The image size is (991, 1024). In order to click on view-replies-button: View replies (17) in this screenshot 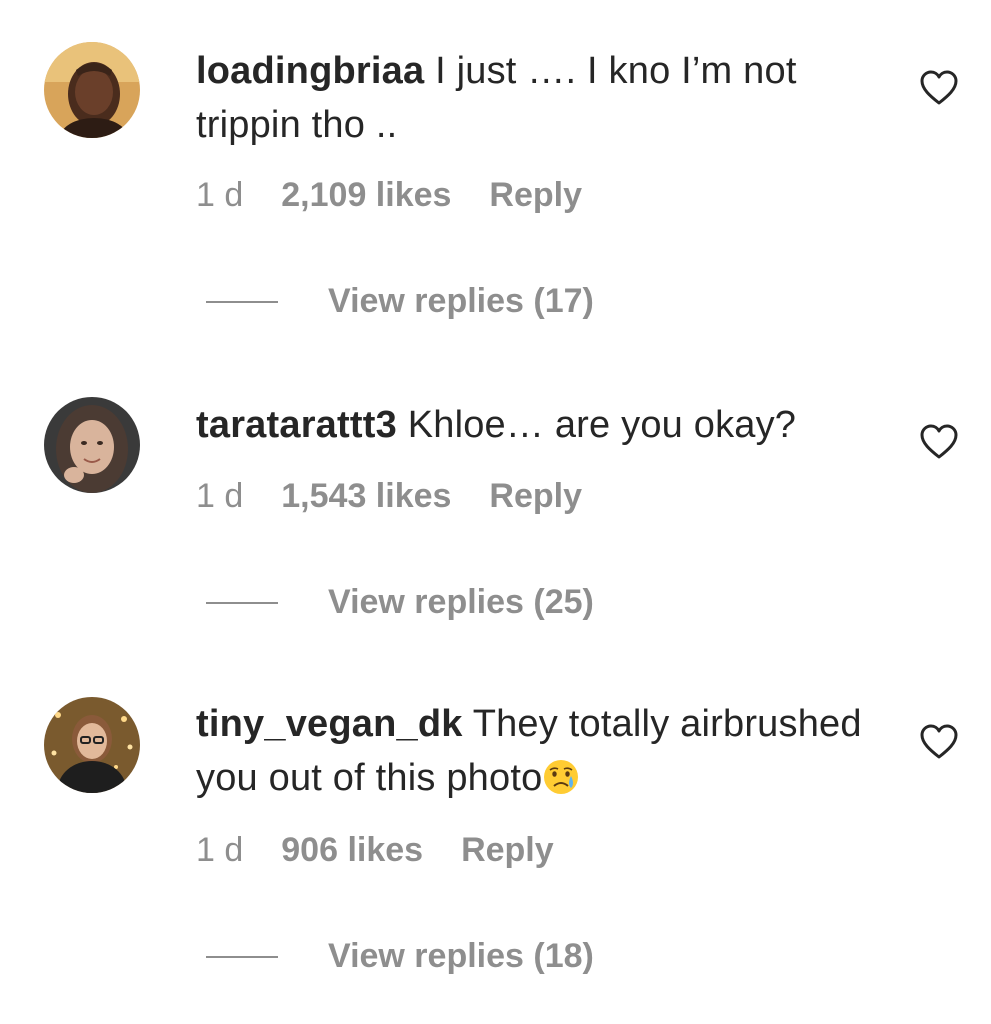, I will do `click(400, 301)`.